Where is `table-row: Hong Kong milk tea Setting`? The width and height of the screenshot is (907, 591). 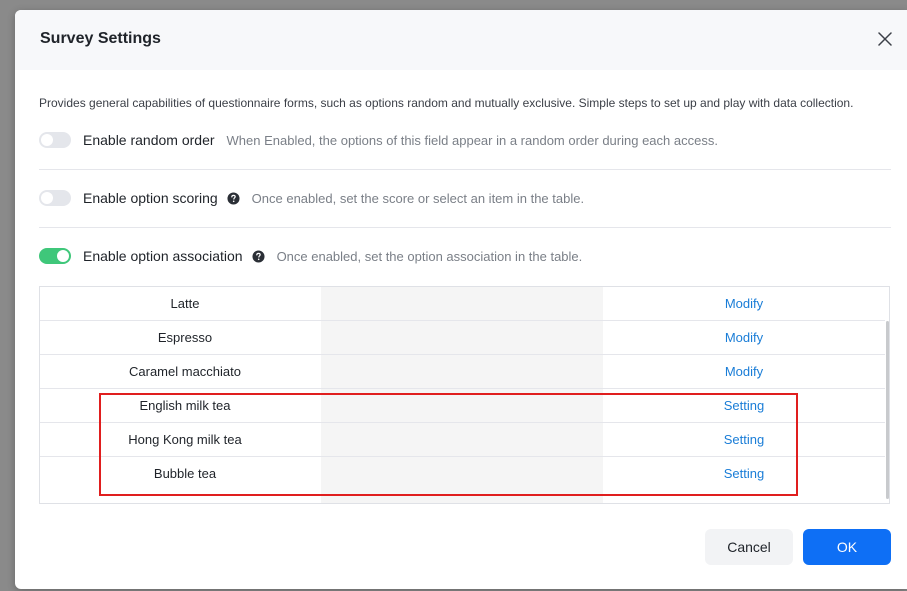 table-row: Hong Kong milk tea Setting is located at coordinates (462, 440).